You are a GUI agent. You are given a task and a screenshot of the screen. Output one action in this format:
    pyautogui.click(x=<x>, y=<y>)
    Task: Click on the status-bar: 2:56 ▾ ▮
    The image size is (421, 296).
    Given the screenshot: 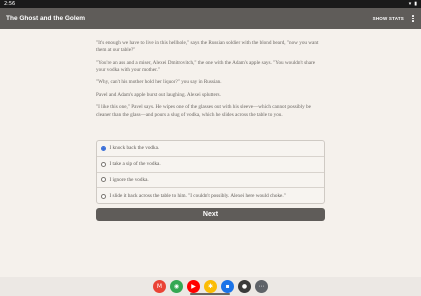 What is the action you would take?
    pyautogui.click(x=210, y=4)
    